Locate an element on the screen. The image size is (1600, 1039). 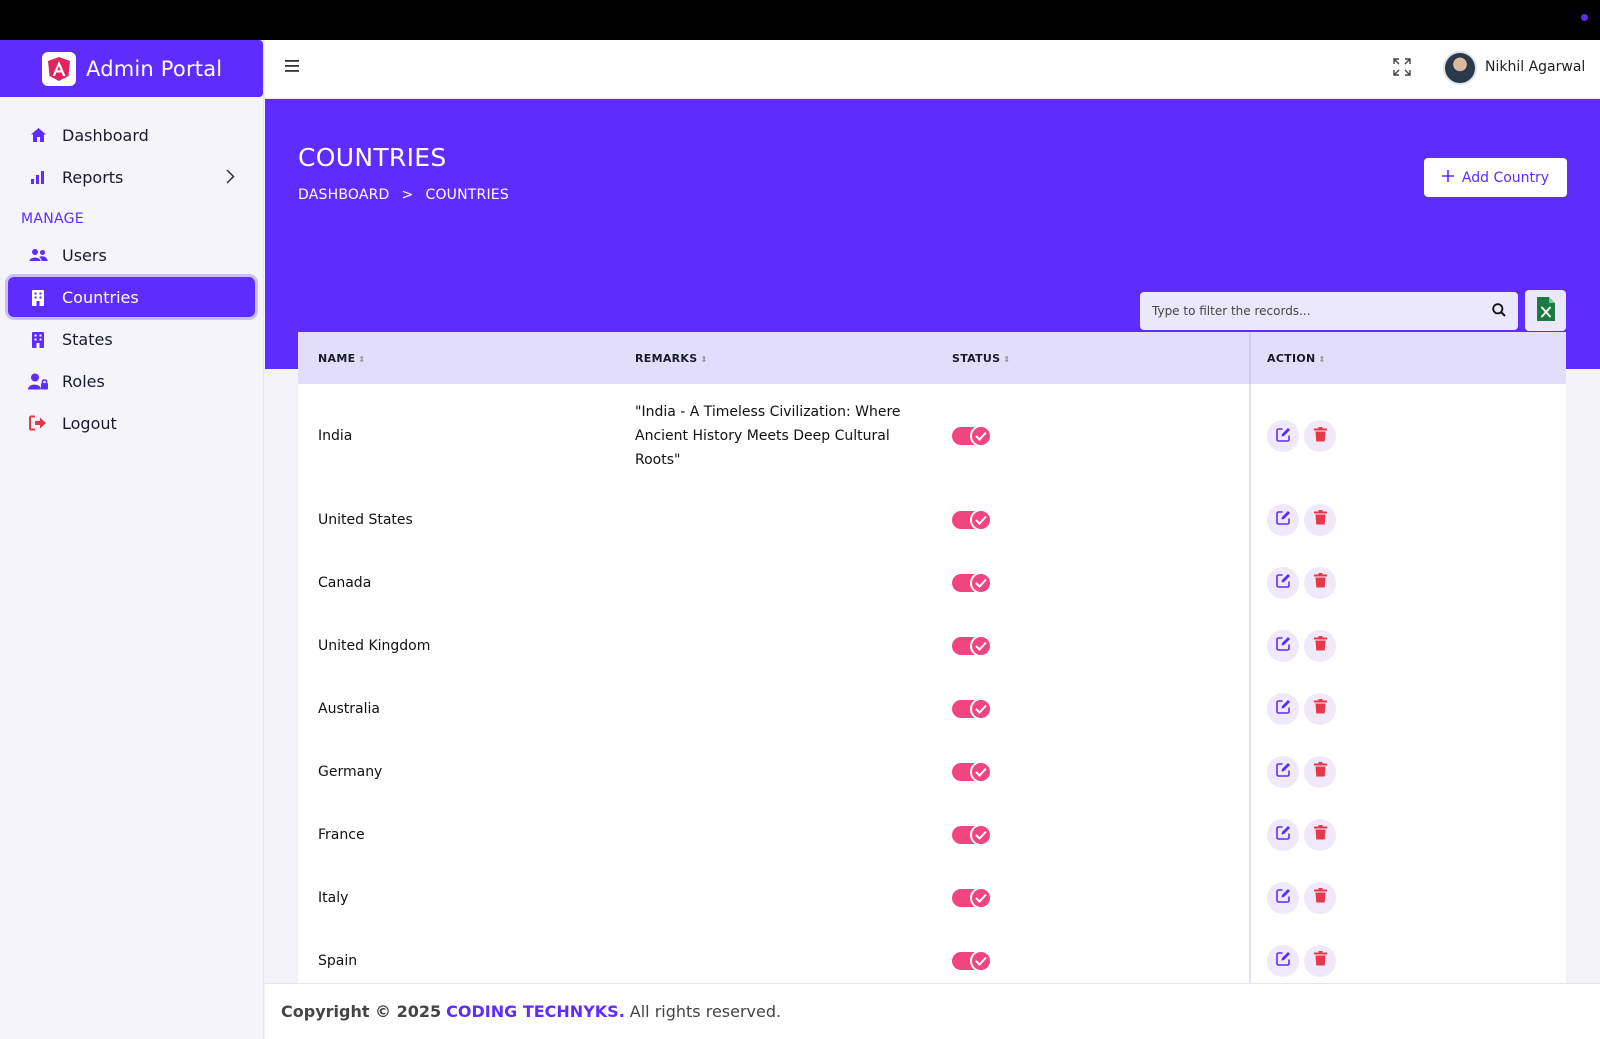
column-header-remarks: REMARKS ⇕ is located at coordinates (773, 358).